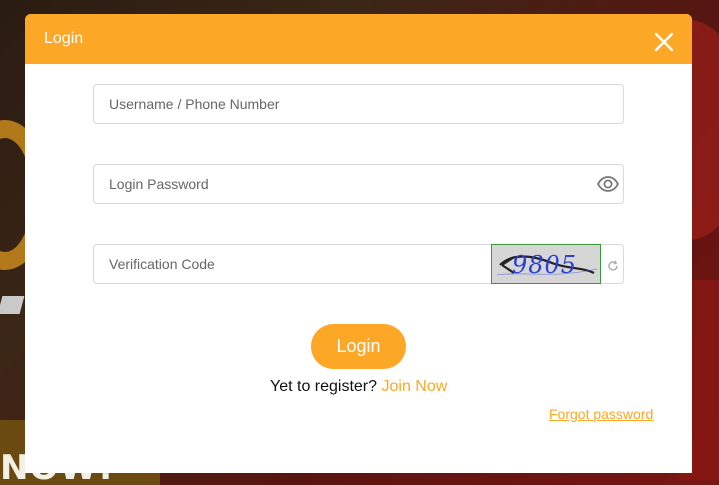 Image resolution: width=719 pixels, height=485 pixels. What do you see at coordinates (358, 346) in the screenshot?
I see `login-button: Login` at bounding box center [358, 346].